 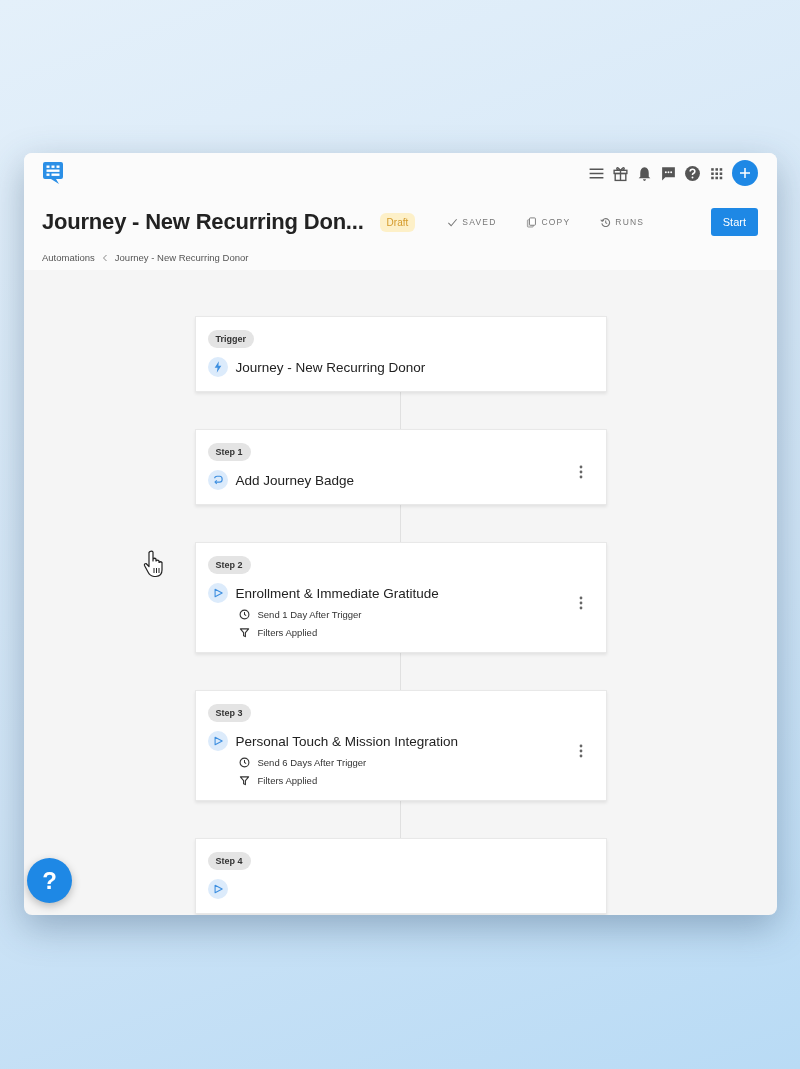 I want to click on step-card: Step 2 Enrollment & Immediate Gratitude Send 1 Day After Trigger Filters Applied, so click(x=400, y=597).